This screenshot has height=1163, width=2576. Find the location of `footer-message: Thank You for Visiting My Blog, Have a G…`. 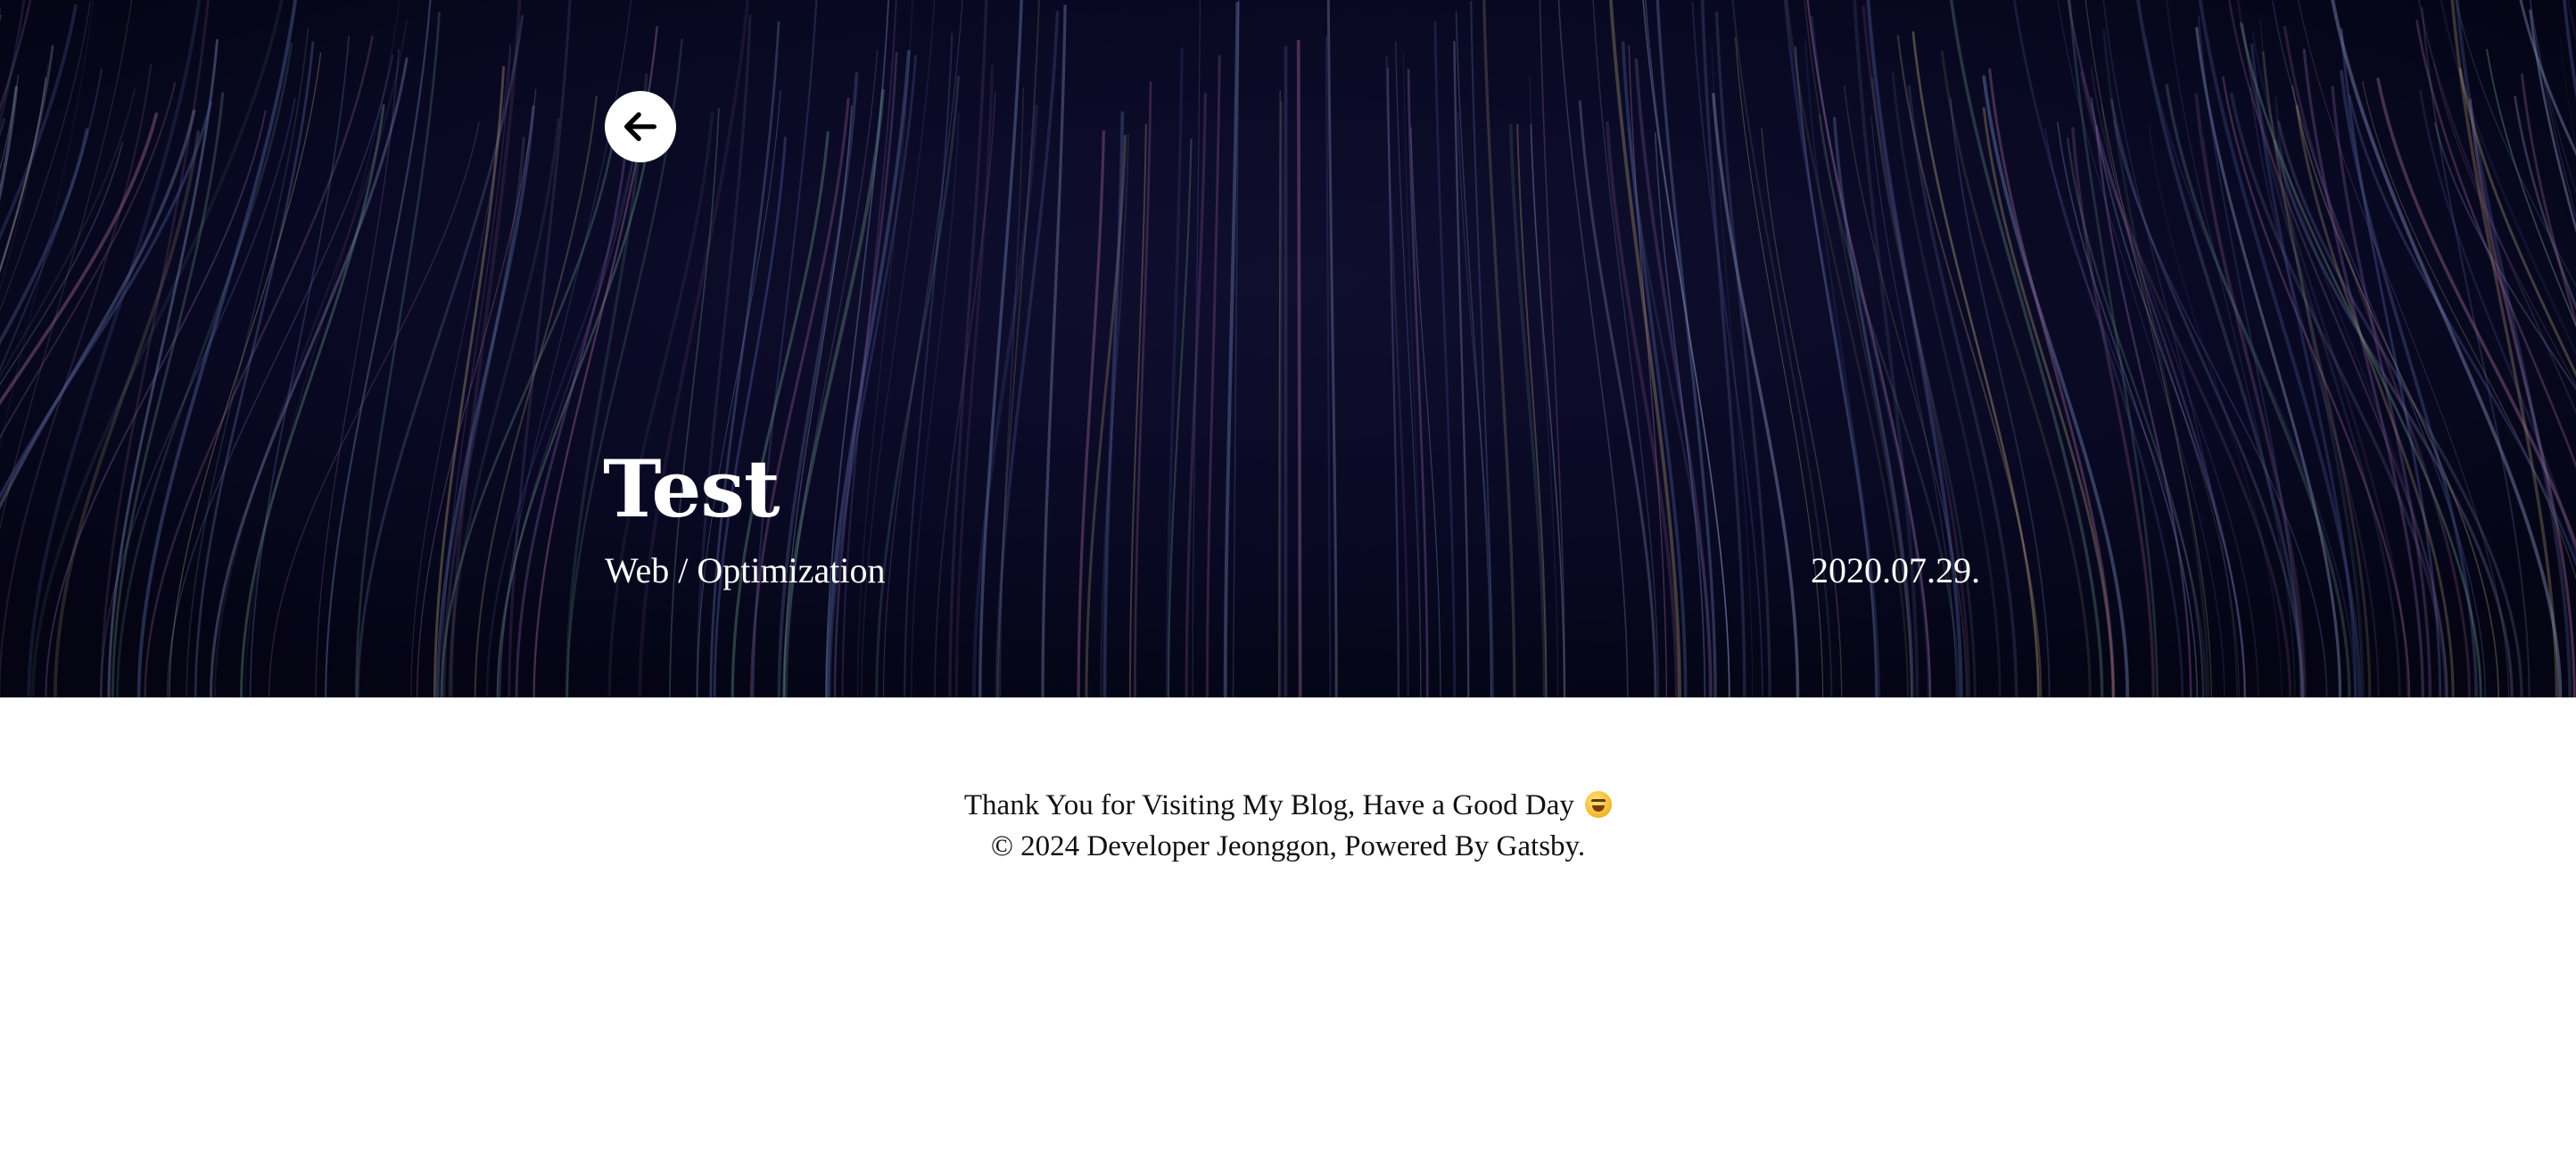

footer-message: Thank You for Visiting My Blog, Have a G… is located at coordinates (1288, 805).